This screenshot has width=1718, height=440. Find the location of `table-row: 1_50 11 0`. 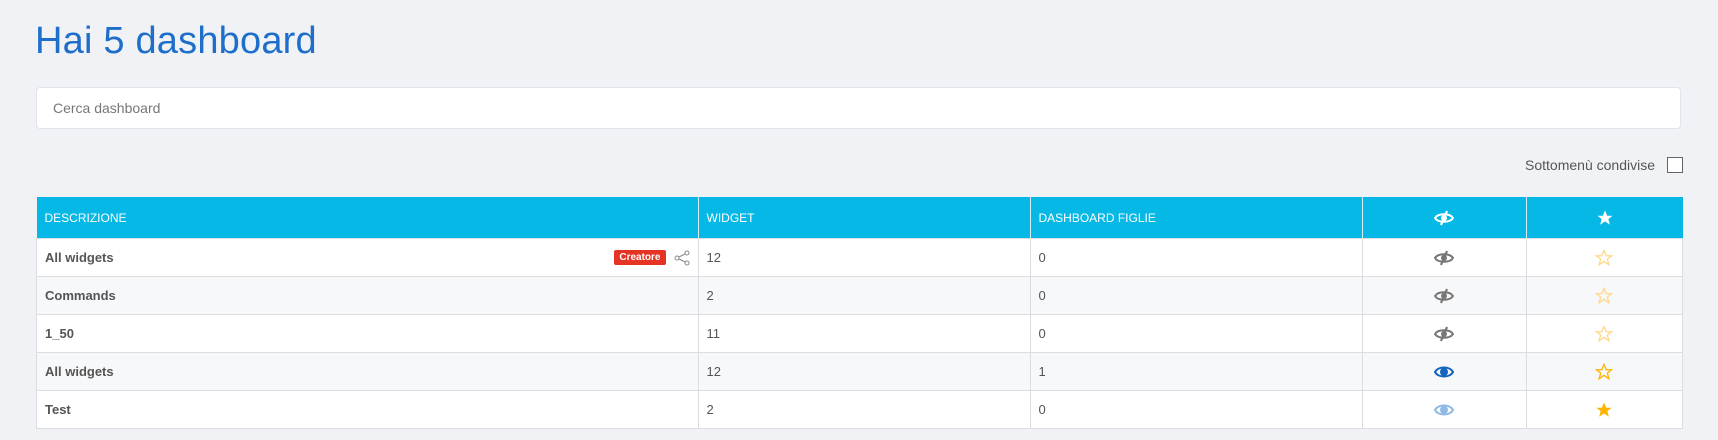

table-row: 1_50 11 0 is located at coordinates (859, 333).